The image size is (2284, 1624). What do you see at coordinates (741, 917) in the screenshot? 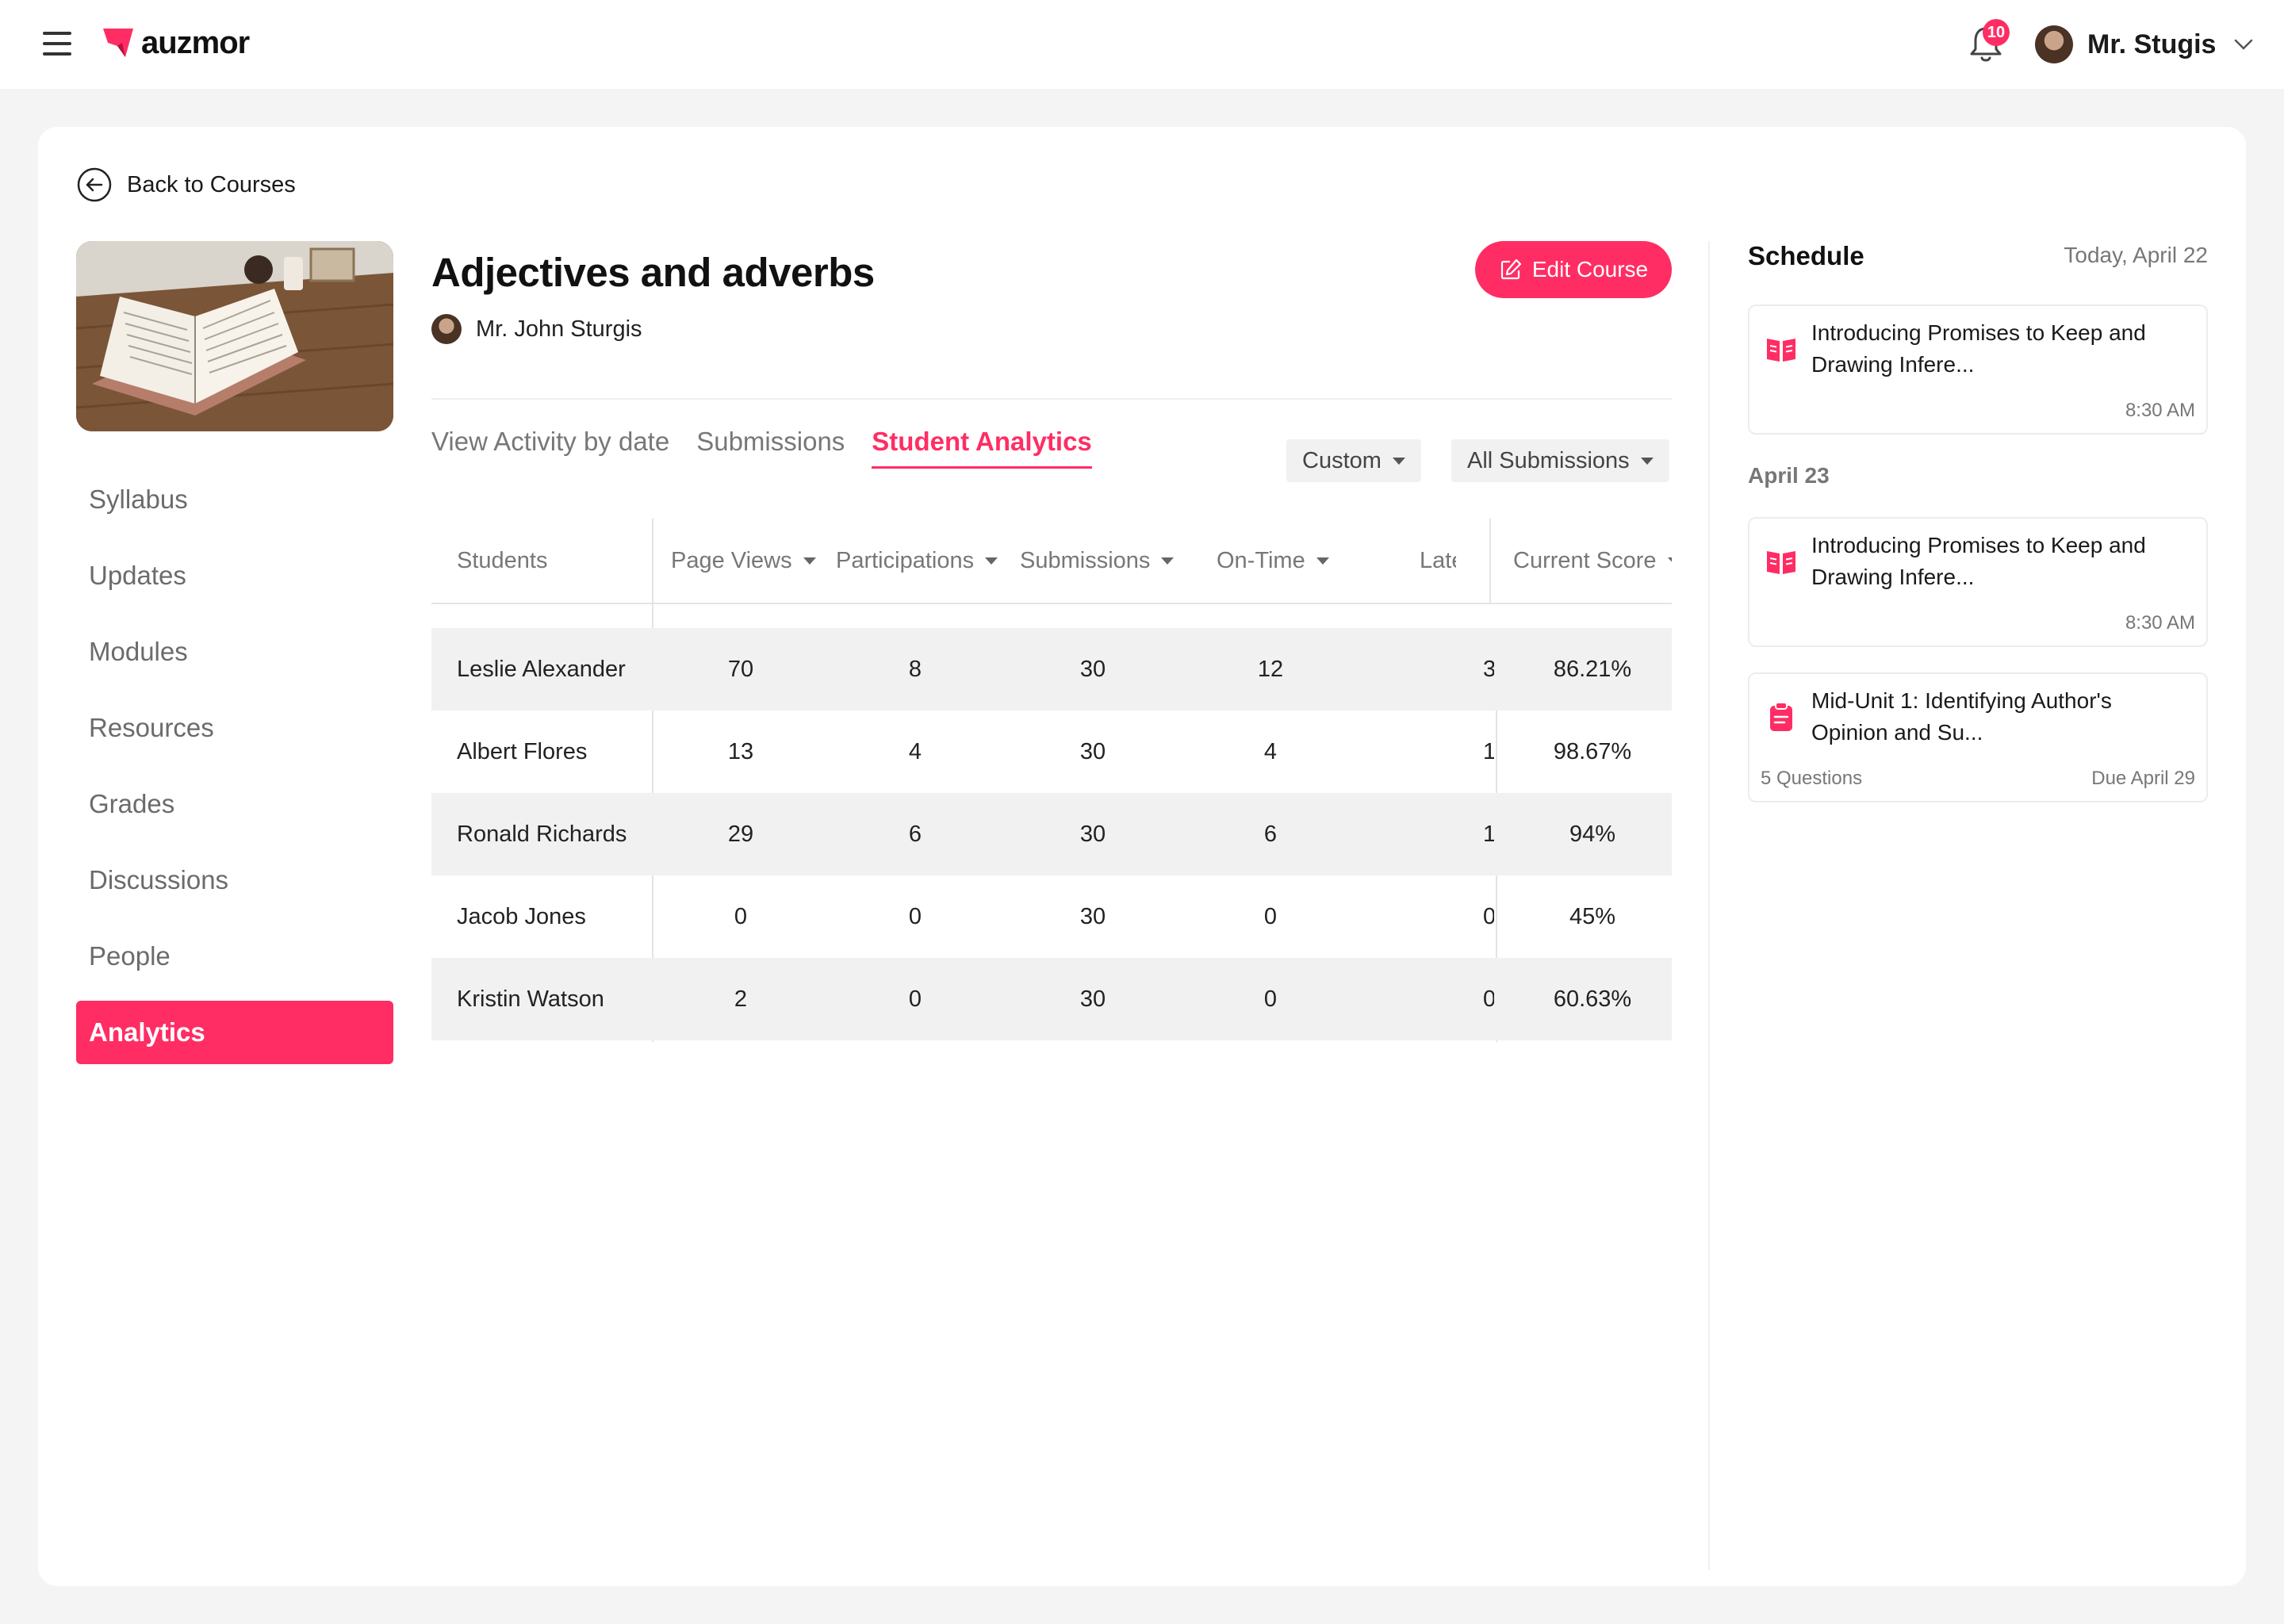
I see `cell-page-views: 0` at bounding box center [741, 917].